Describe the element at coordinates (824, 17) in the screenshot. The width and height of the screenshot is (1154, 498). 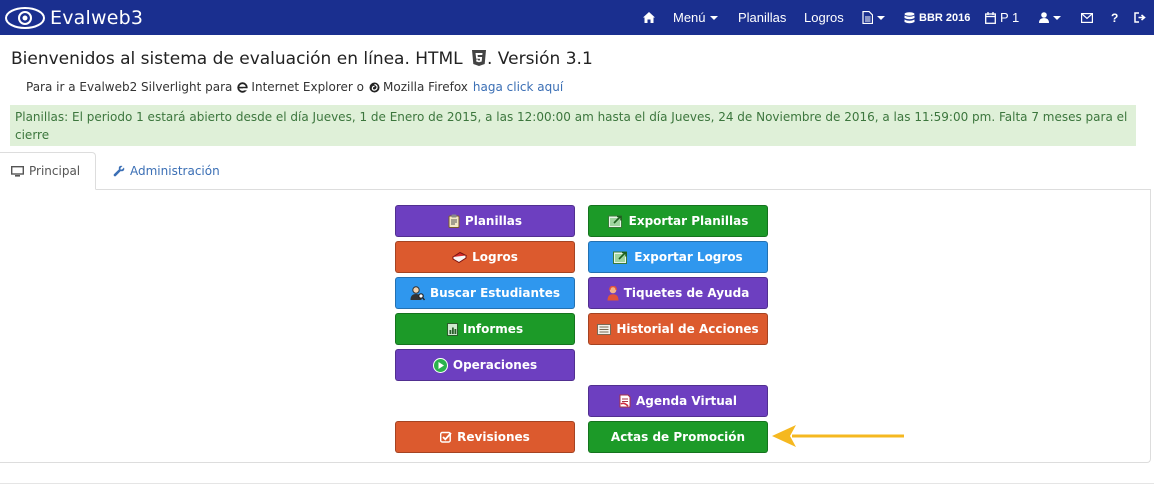
I see `nav-logros: Logros` at that location.